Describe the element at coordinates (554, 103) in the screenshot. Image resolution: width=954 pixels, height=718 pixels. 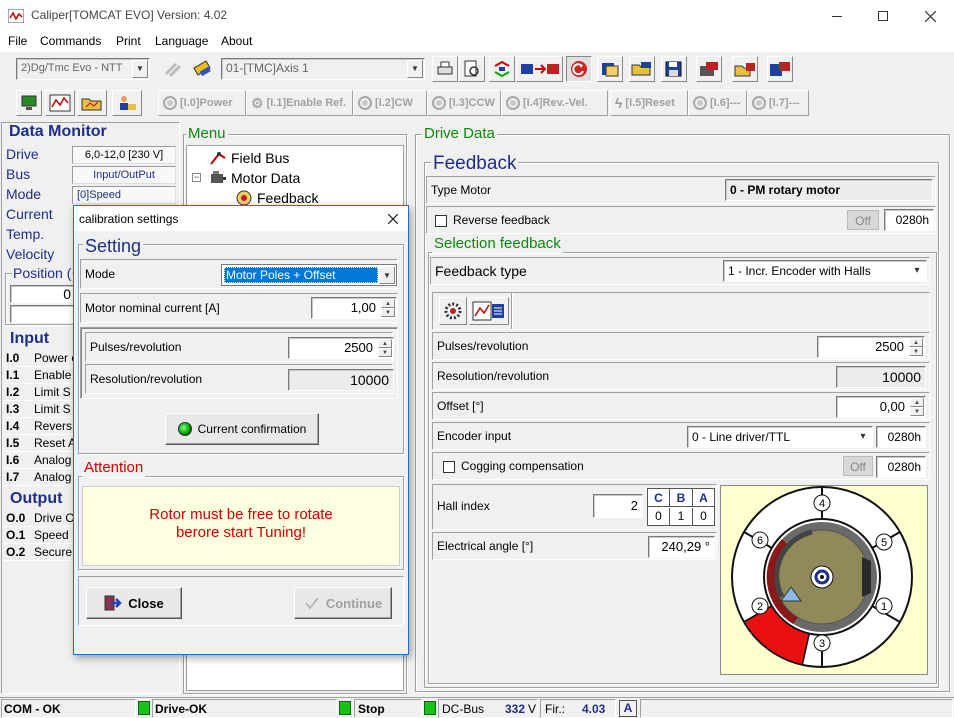
I see `input-button-i4: [I.4]Rev.-Vel.` at that location.